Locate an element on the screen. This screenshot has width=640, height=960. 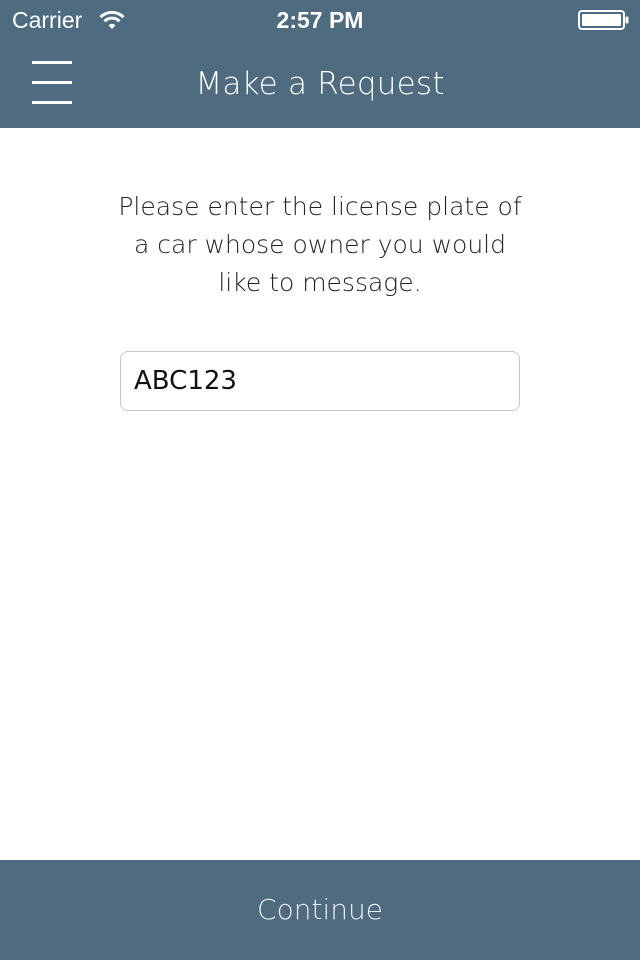
page-title: Make a Request is located at coordinates (320, 84).